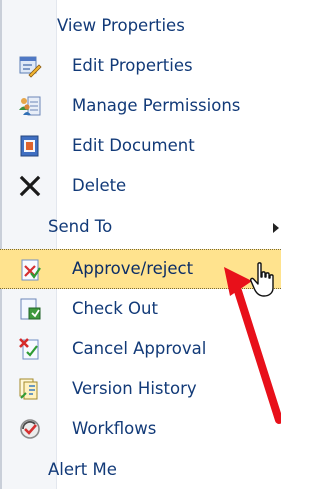 The image size is (320, 489). I want to click on edit-properties-icon, so click(30, 66).